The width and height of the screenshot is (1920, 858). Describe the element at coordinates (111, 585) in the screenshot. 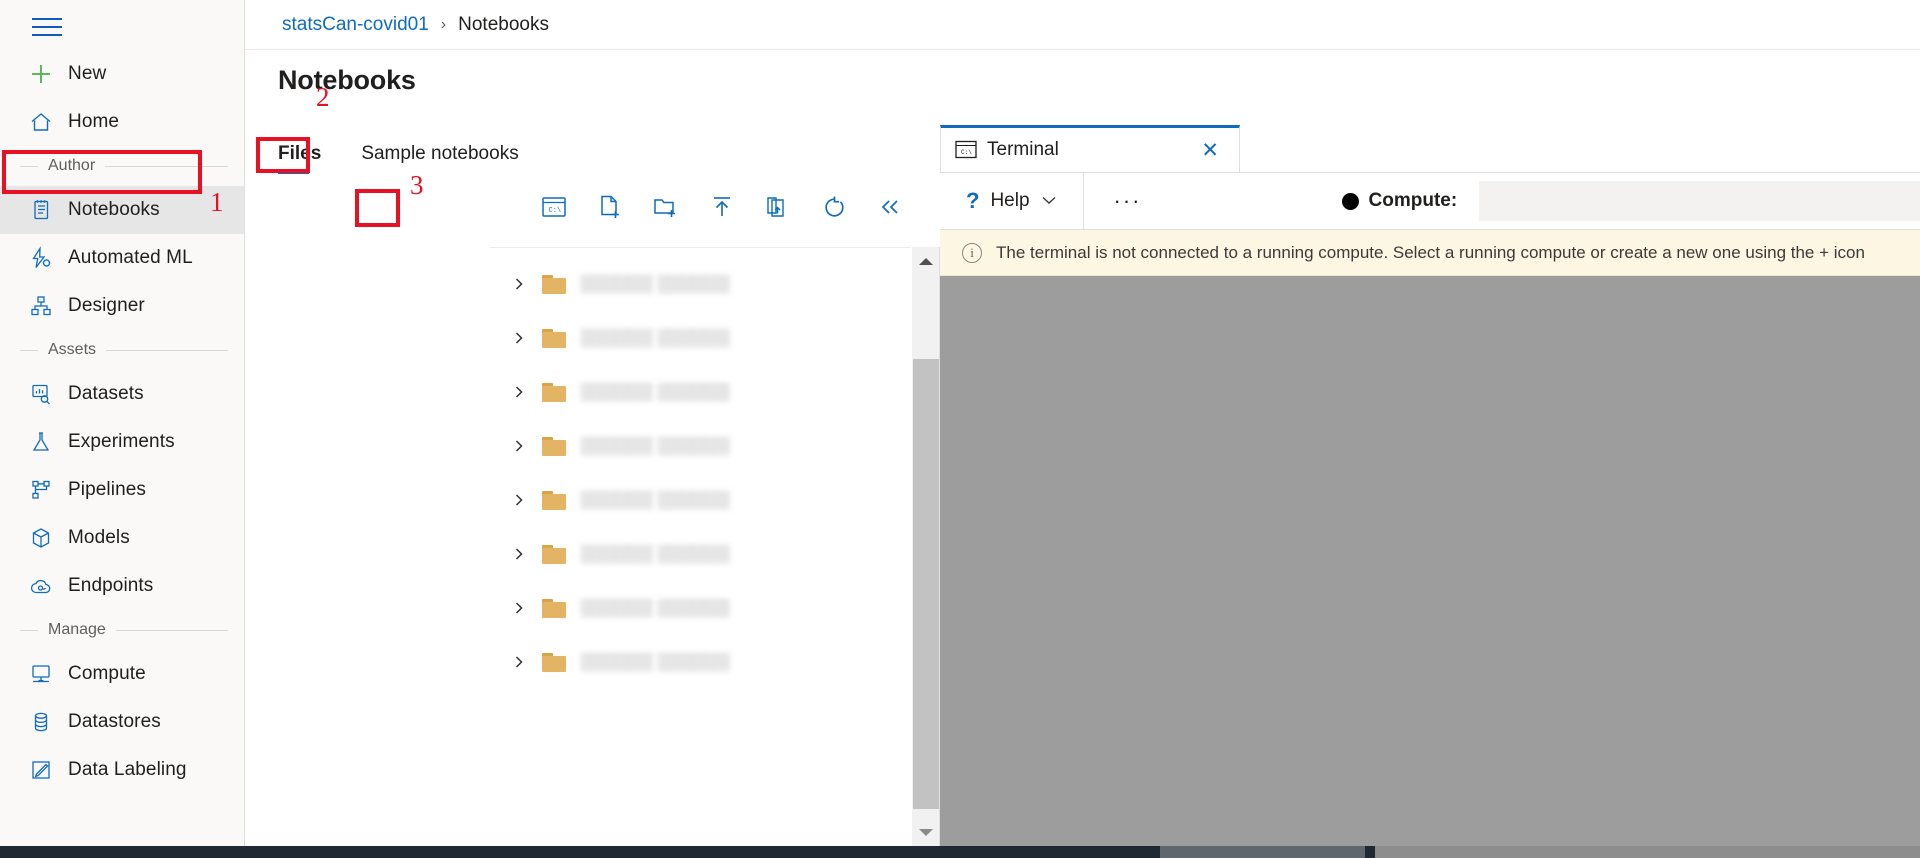

I see `sidebar-item-label: Endpoints` at that location.